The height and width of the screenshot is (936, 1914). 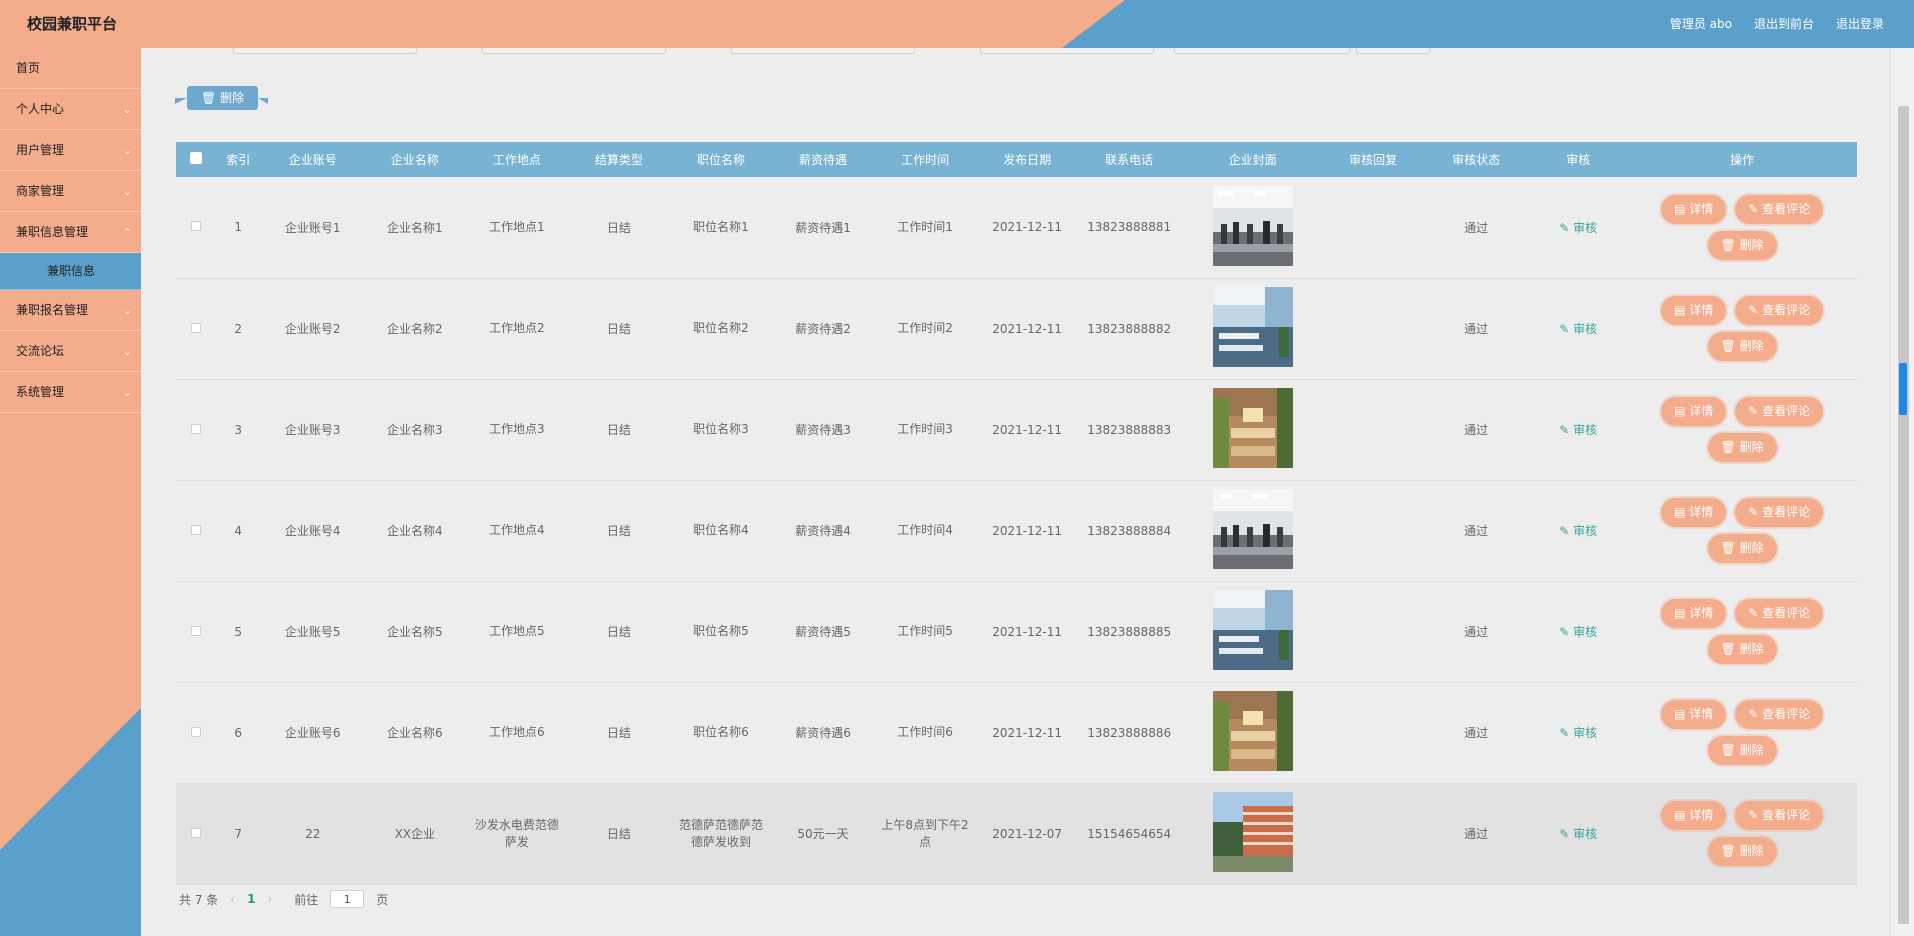 What do you see at coordinates (70, 271) in the screenshot?
I see `sidebar-item-jobinfo: 兼职信息` at bounding box center [70, 271].